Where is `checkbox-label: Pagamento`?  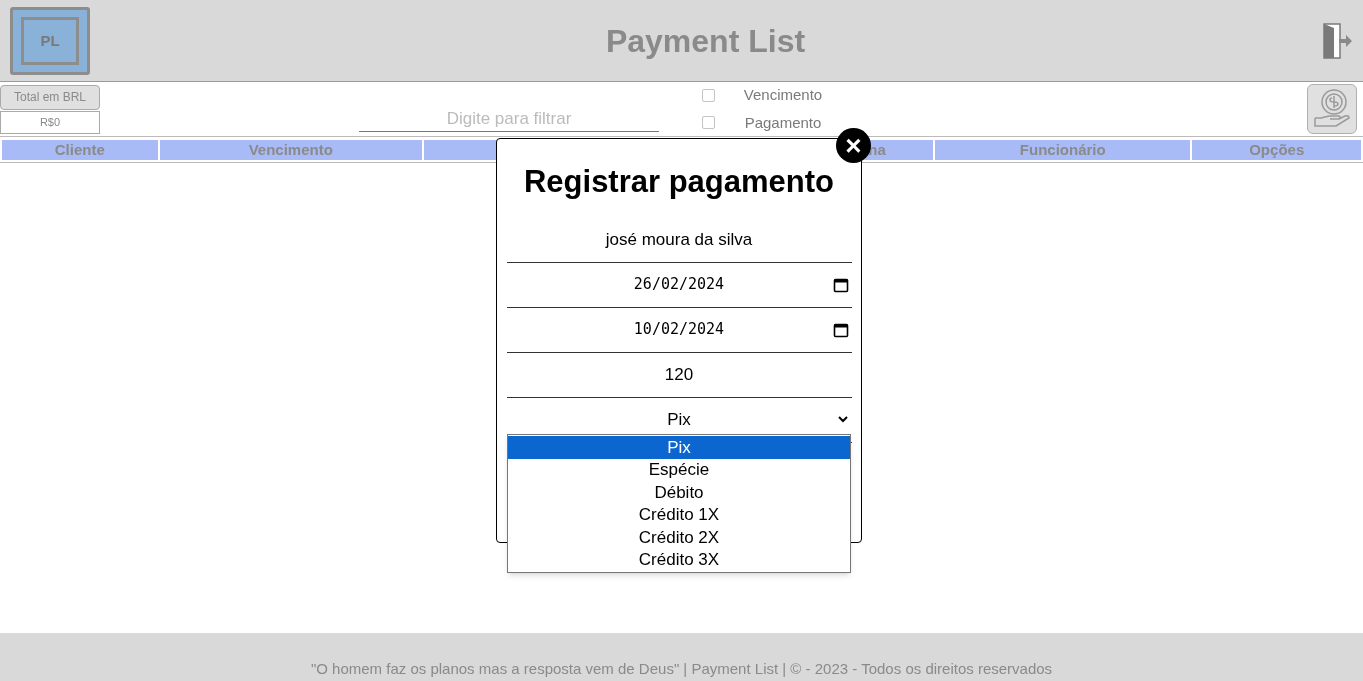 checkbox-label: Pagamento is located at coordinates (783, 122).